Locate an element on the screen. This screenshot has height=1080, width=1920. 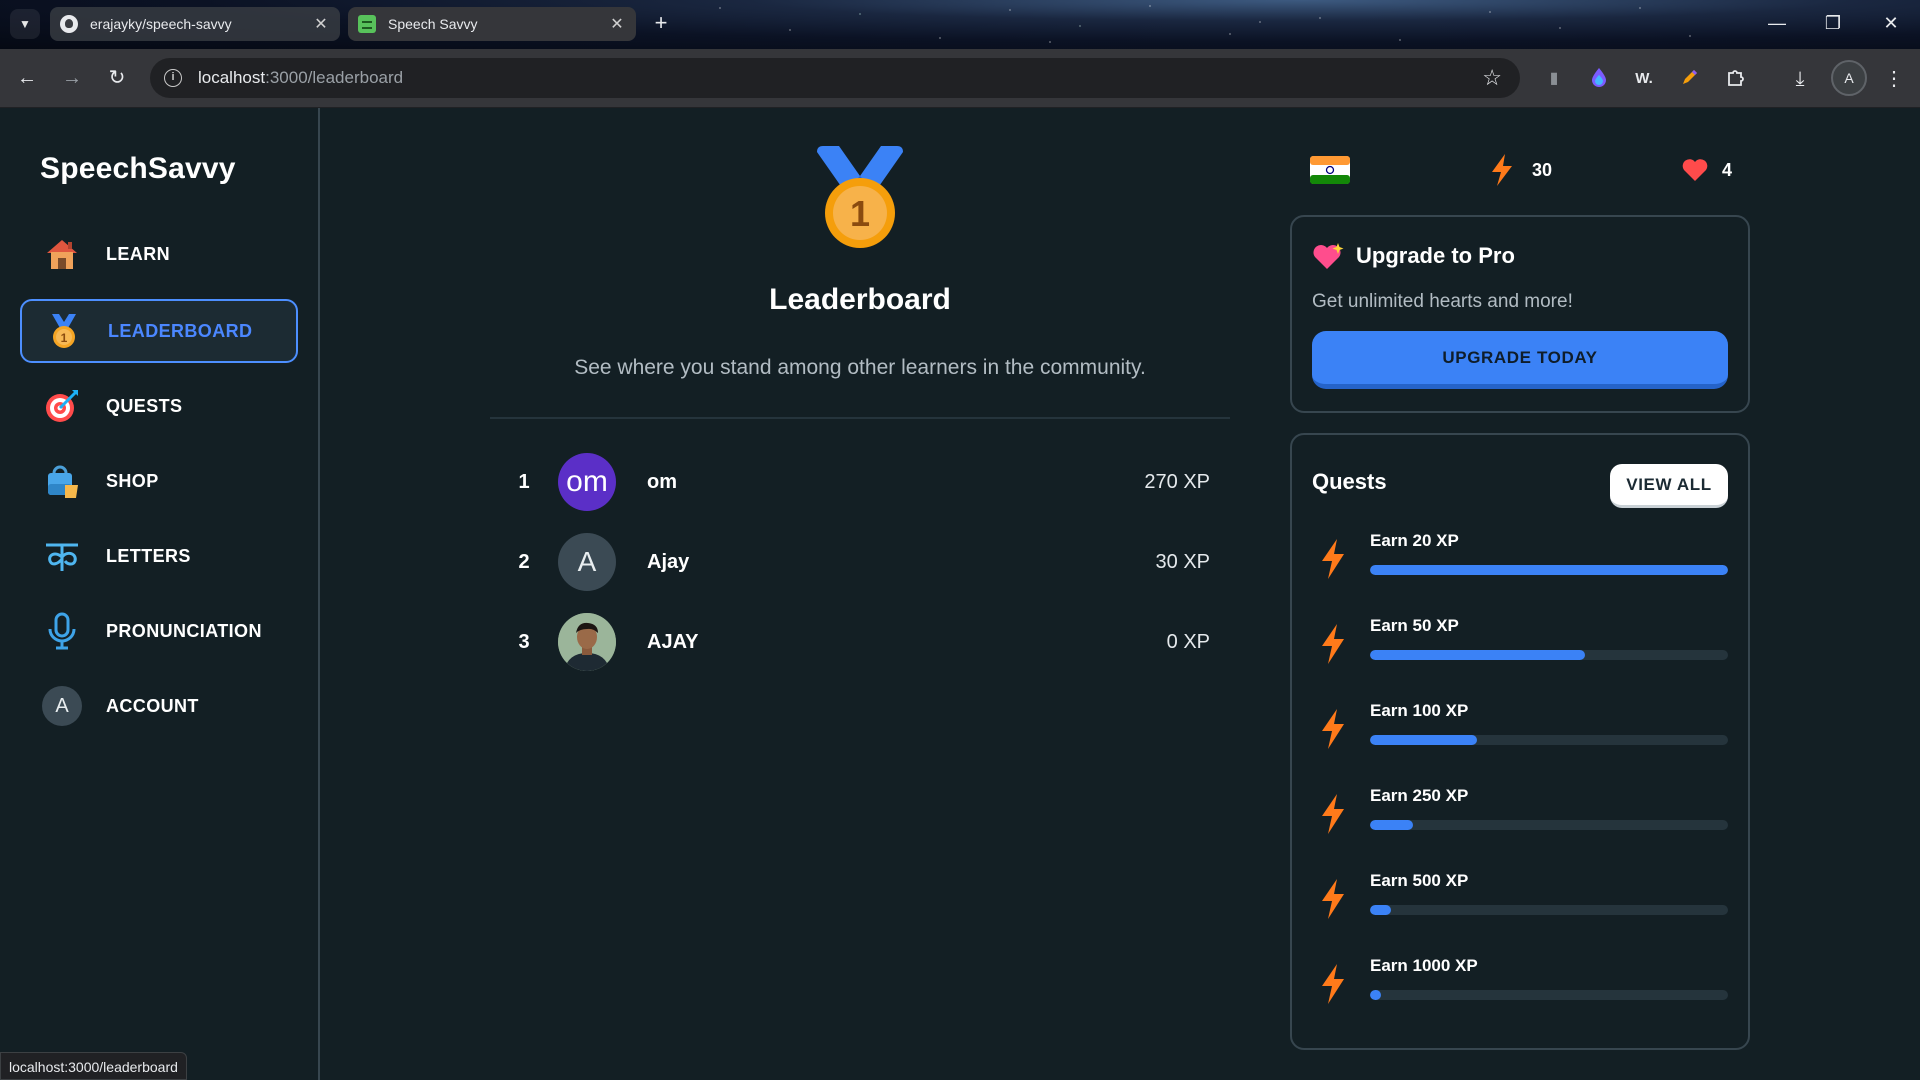
account-avatar: A is located at coordinates (62, 706).